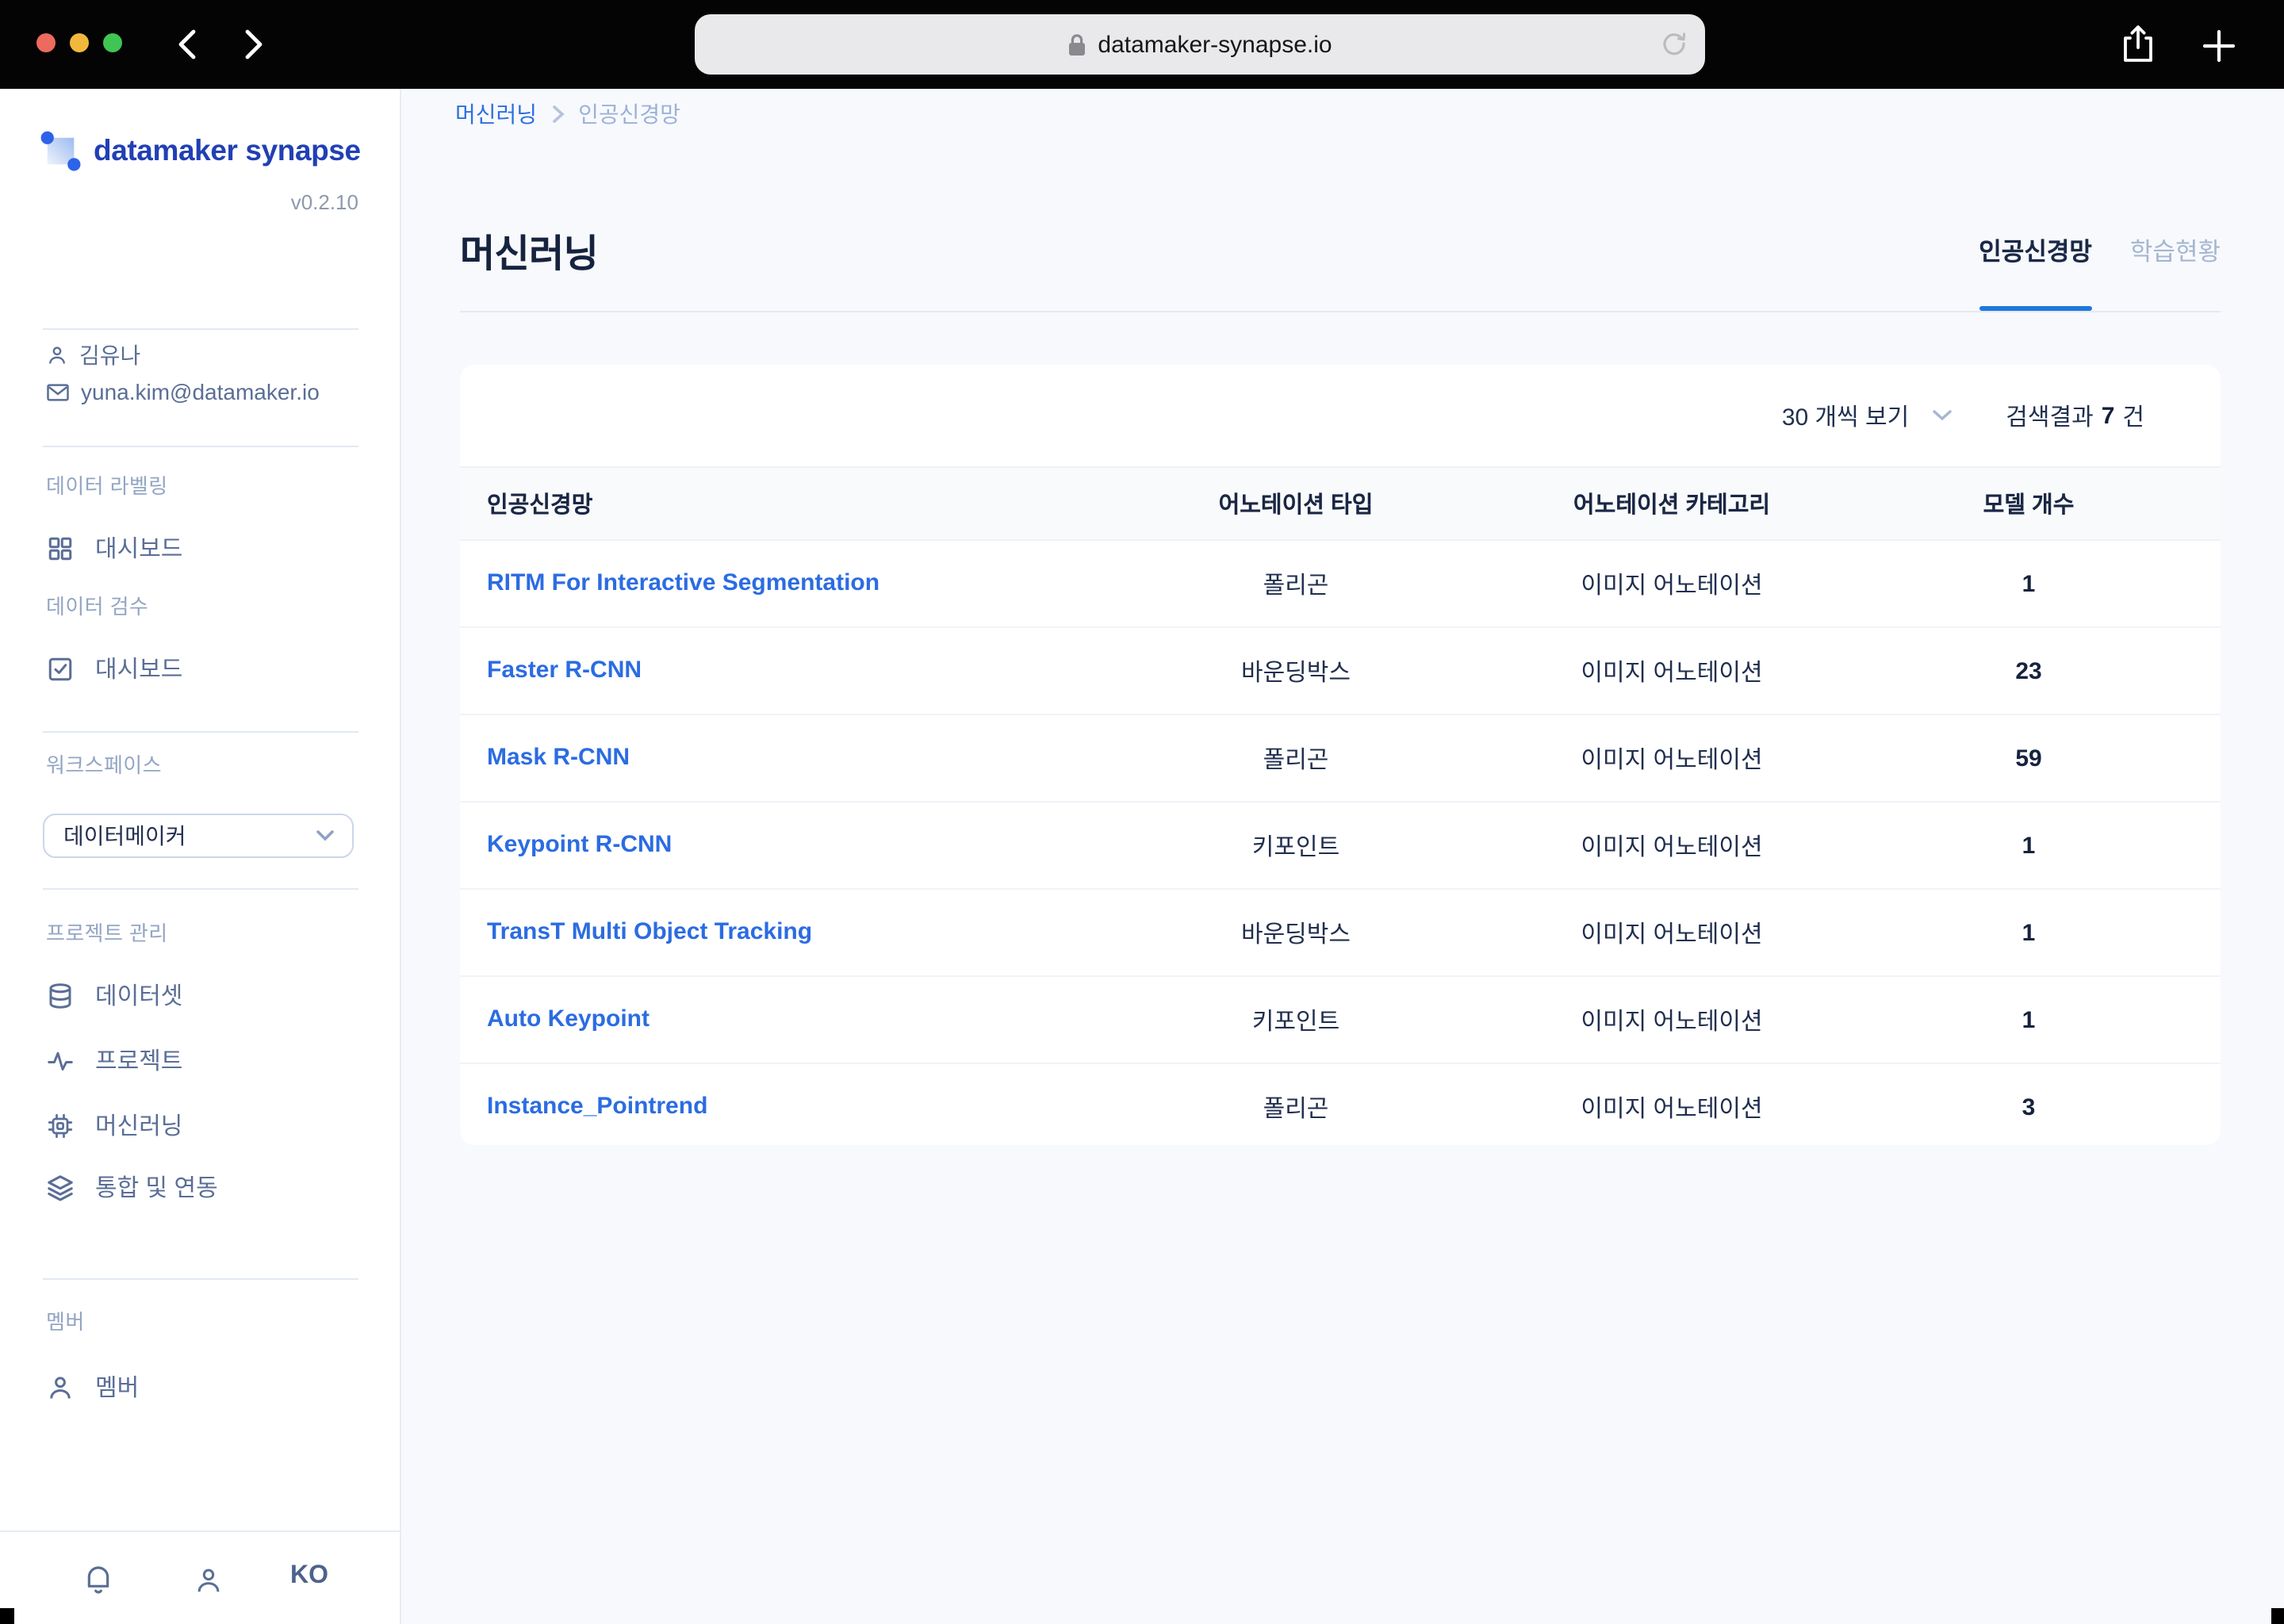 This screenshot has width=2284, height=1624. I want to click on sidebar-item-dataset: 데이터셋, so click(200, 995).